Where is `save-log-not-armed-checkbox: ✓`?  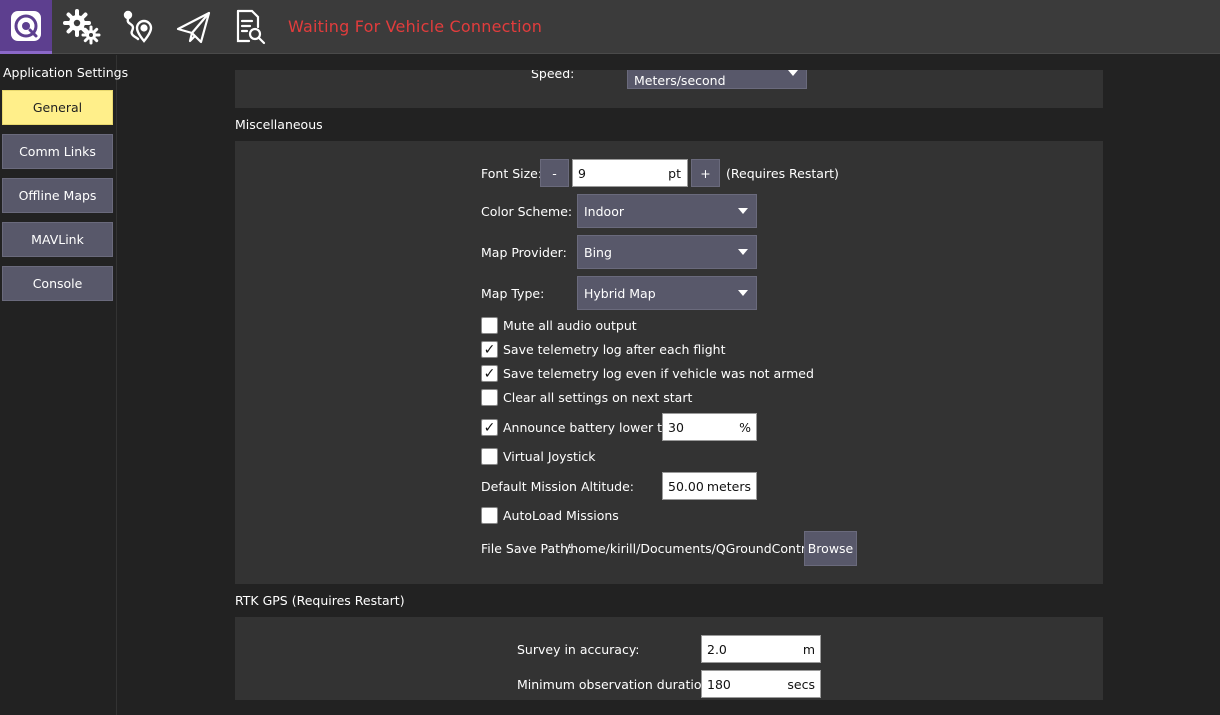 save-log-not-armed-checkbox: ✓ is located at coordinates (489, 373).